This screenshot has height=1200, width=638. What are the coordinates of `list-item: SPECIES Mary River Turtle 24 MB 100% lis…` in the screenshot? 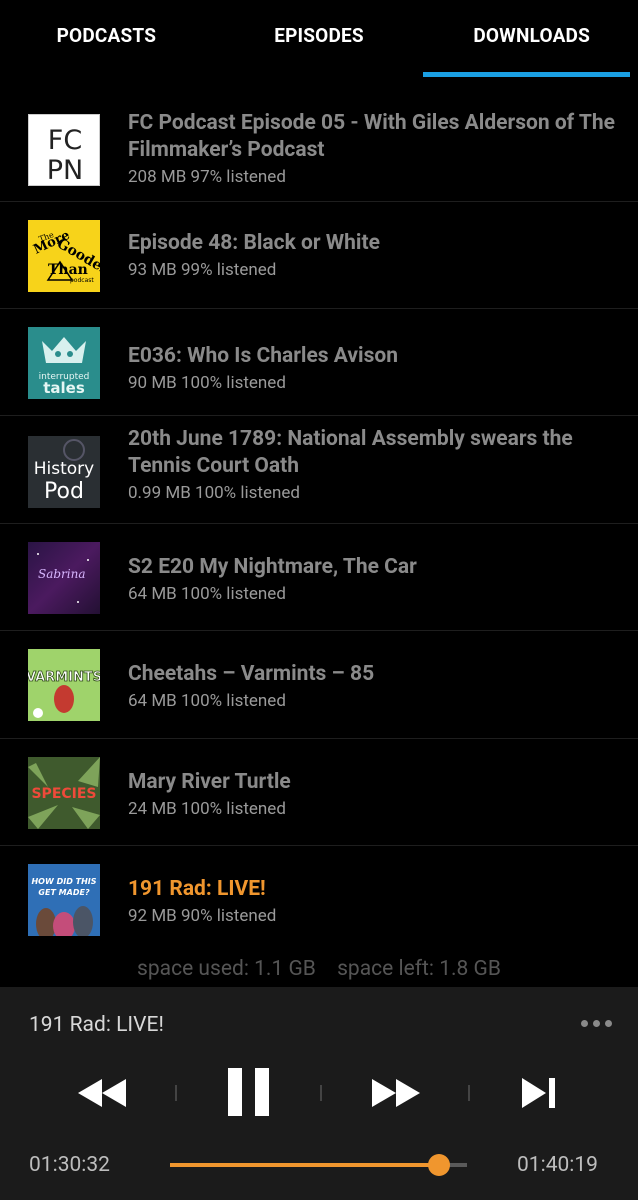 It's located at (319, 792).